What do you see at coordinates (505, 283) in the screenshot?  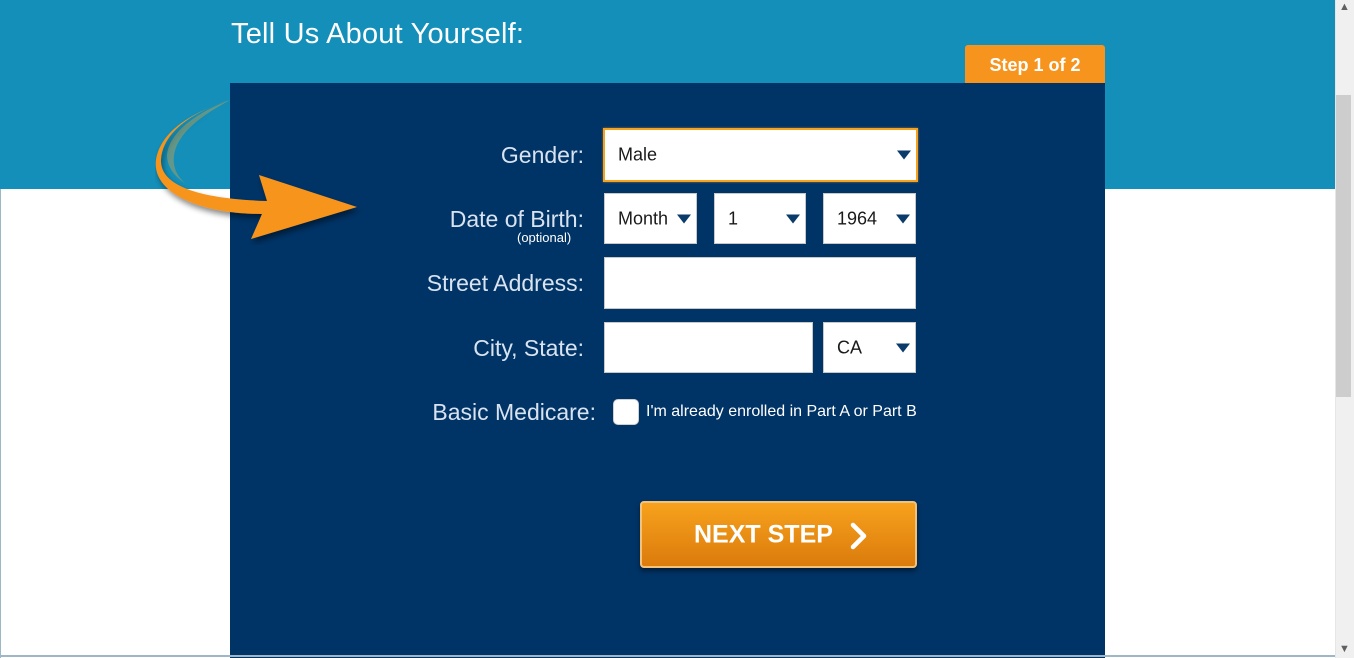 I see `street-label: Street Address:` at bounding box center [505, 283].